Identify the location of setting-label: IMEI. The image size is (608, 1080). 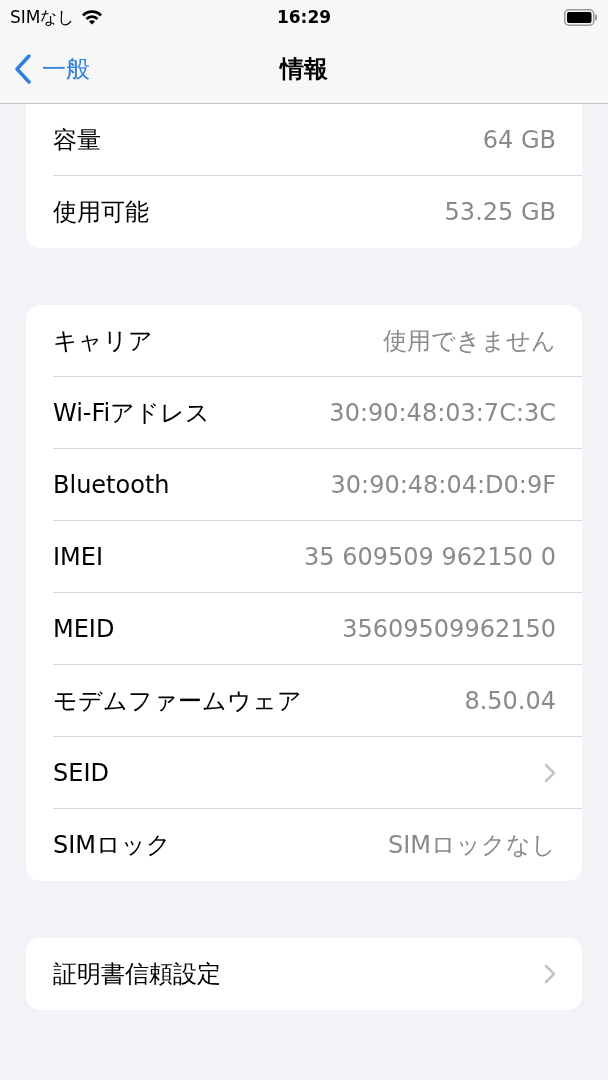
(79, 556).